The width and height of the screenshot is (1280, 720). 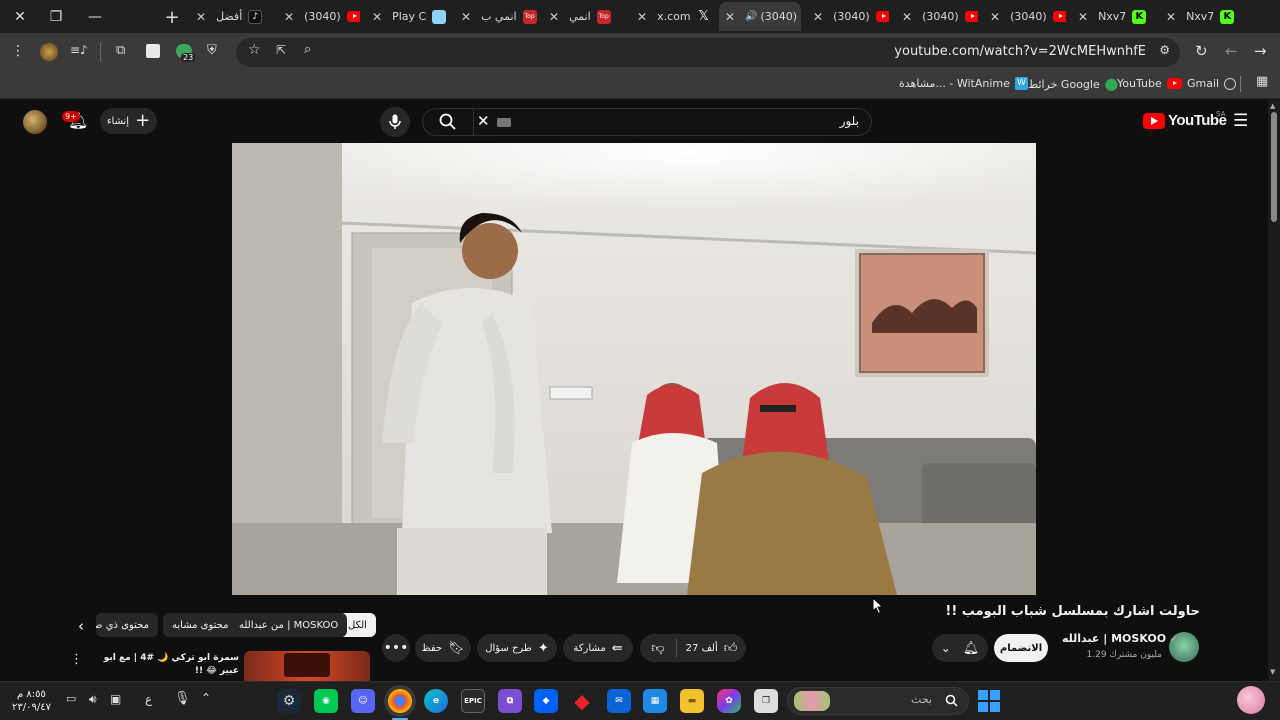 I want to click on bookmark-star-icon: ☆, so click(x=254, y=50).